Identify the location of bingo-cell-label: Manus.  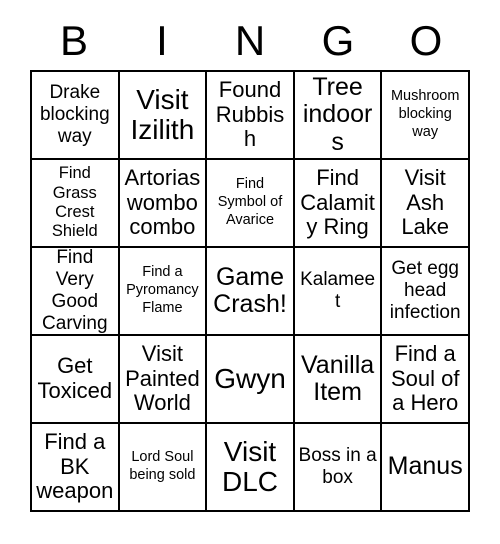
(425, 466).